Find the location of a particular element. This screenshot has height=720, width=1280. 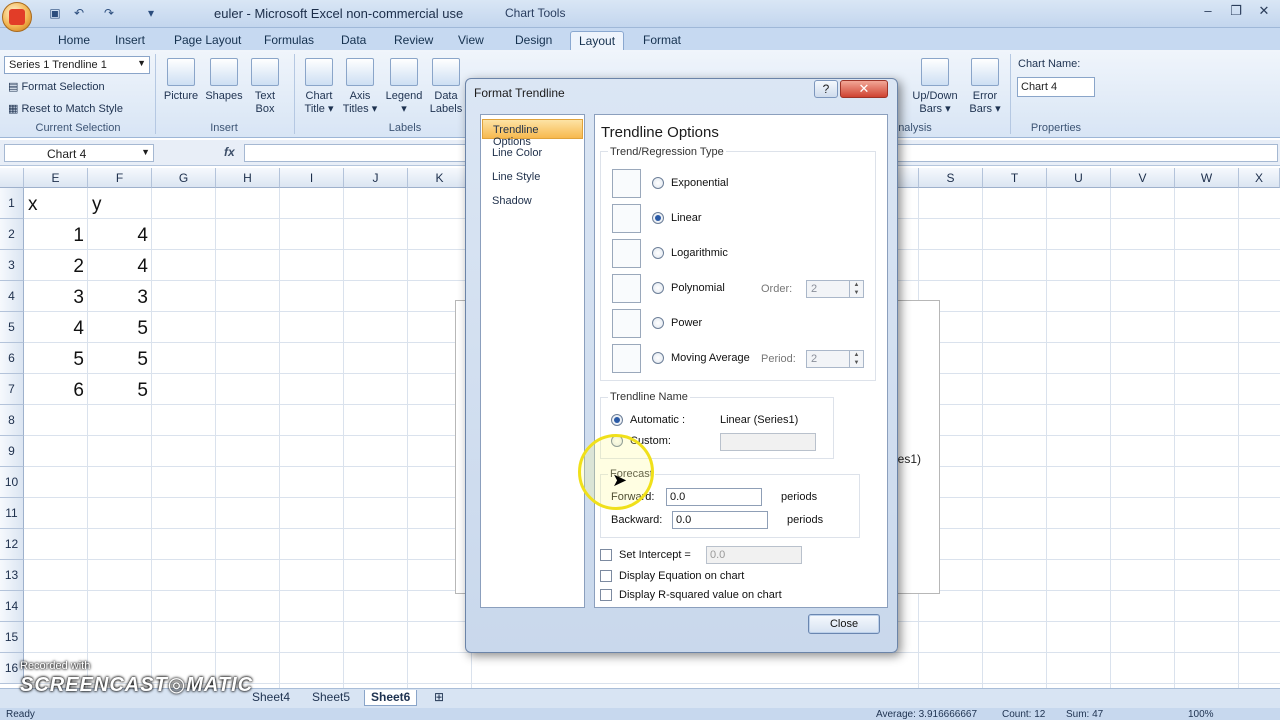

text-box-button: Text Box is located at coordinates (265, 87).